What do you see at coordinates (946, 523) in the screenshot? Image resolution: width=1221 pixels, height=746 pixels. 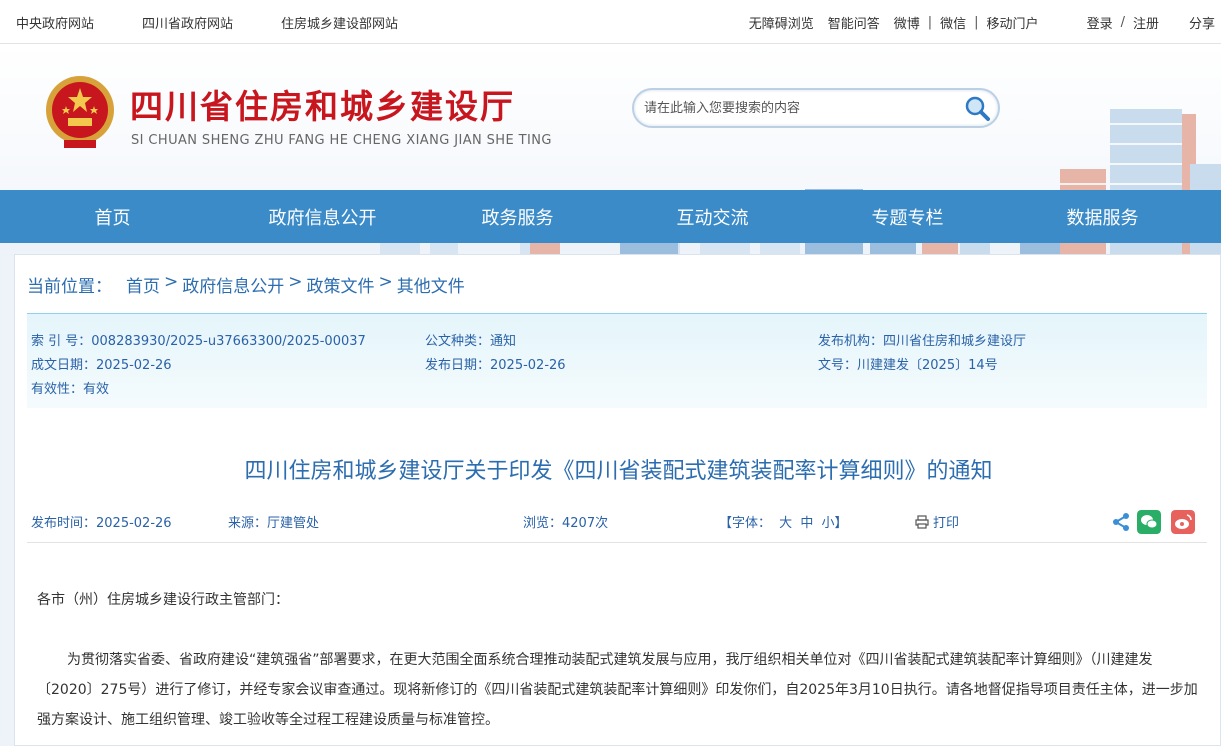 I see `print-label: 打印` at bounding box center [946, 523].